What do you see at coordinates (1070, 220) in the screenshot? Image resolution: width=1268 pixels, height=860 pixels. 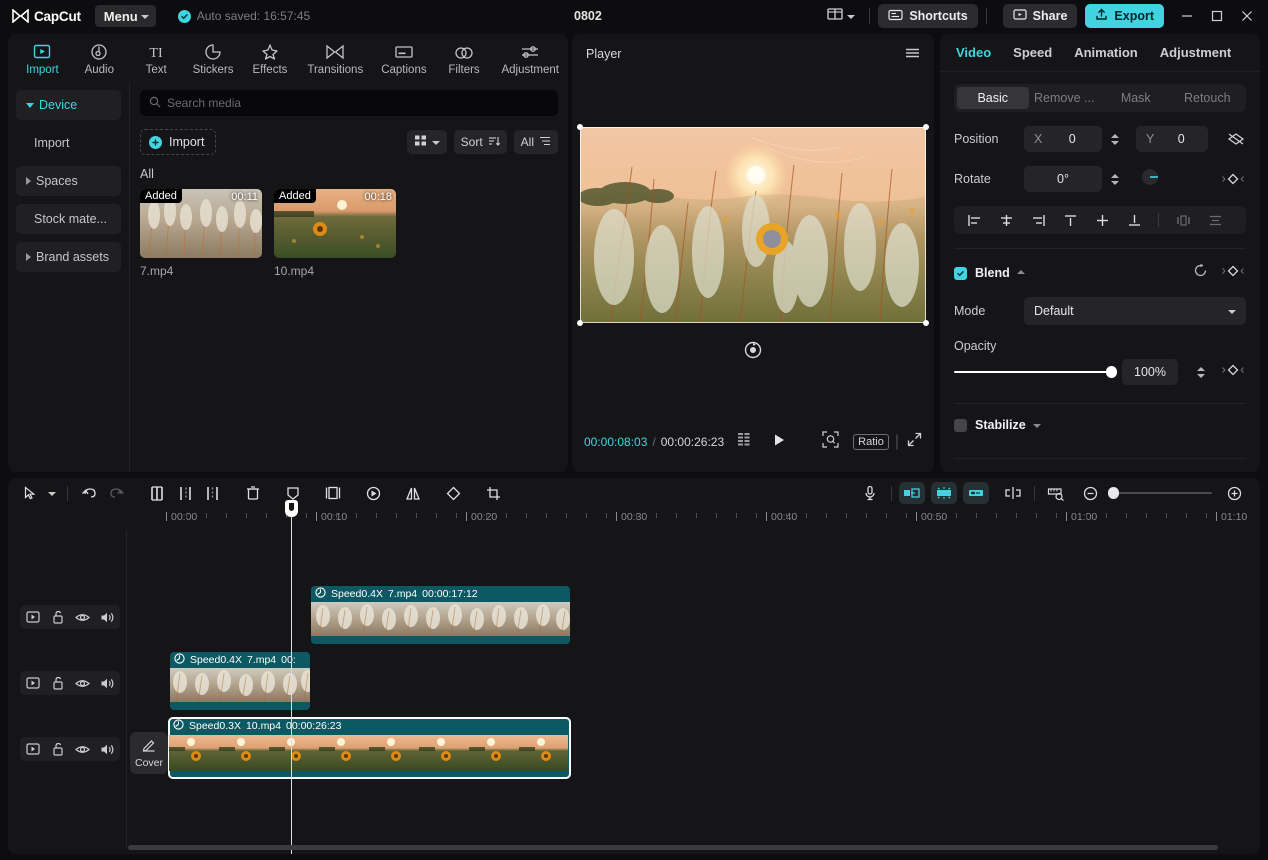 I see `align-top-icon` at bounding box center [1070, 220].